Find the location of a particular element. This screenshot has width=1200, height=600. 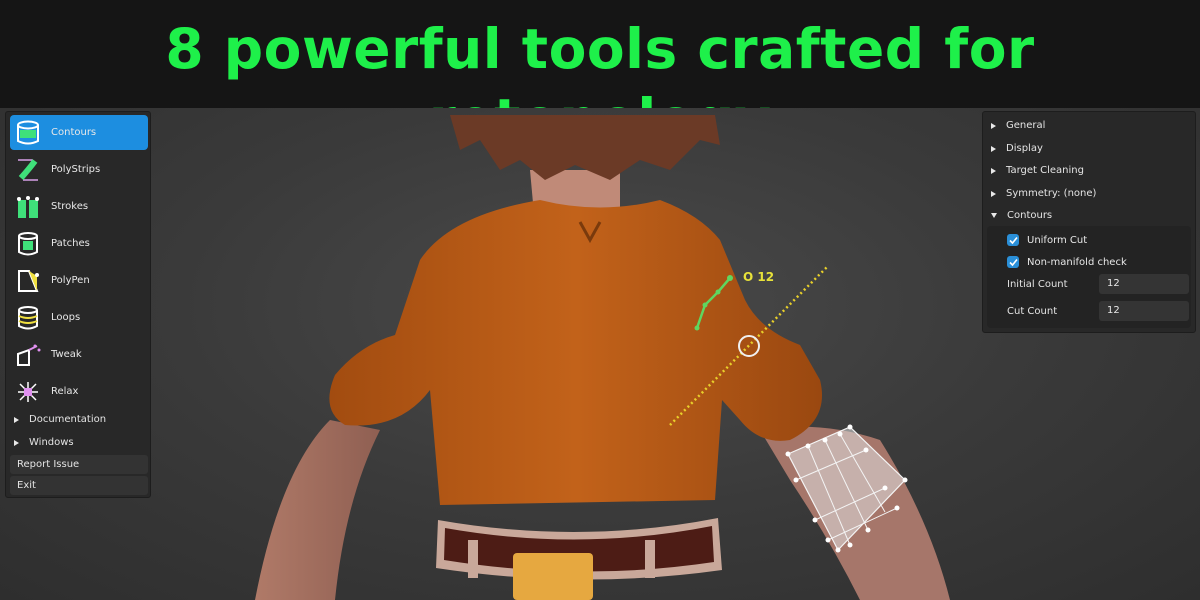

tool-label: Patches is located at coordinates (70, 243).